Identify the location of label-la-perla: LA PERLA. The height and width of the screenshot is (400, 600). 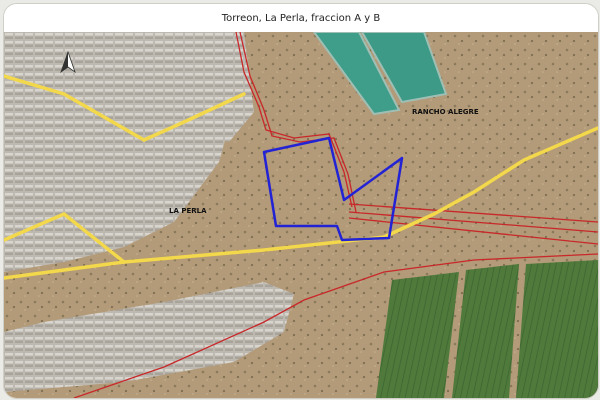
(188, 211).